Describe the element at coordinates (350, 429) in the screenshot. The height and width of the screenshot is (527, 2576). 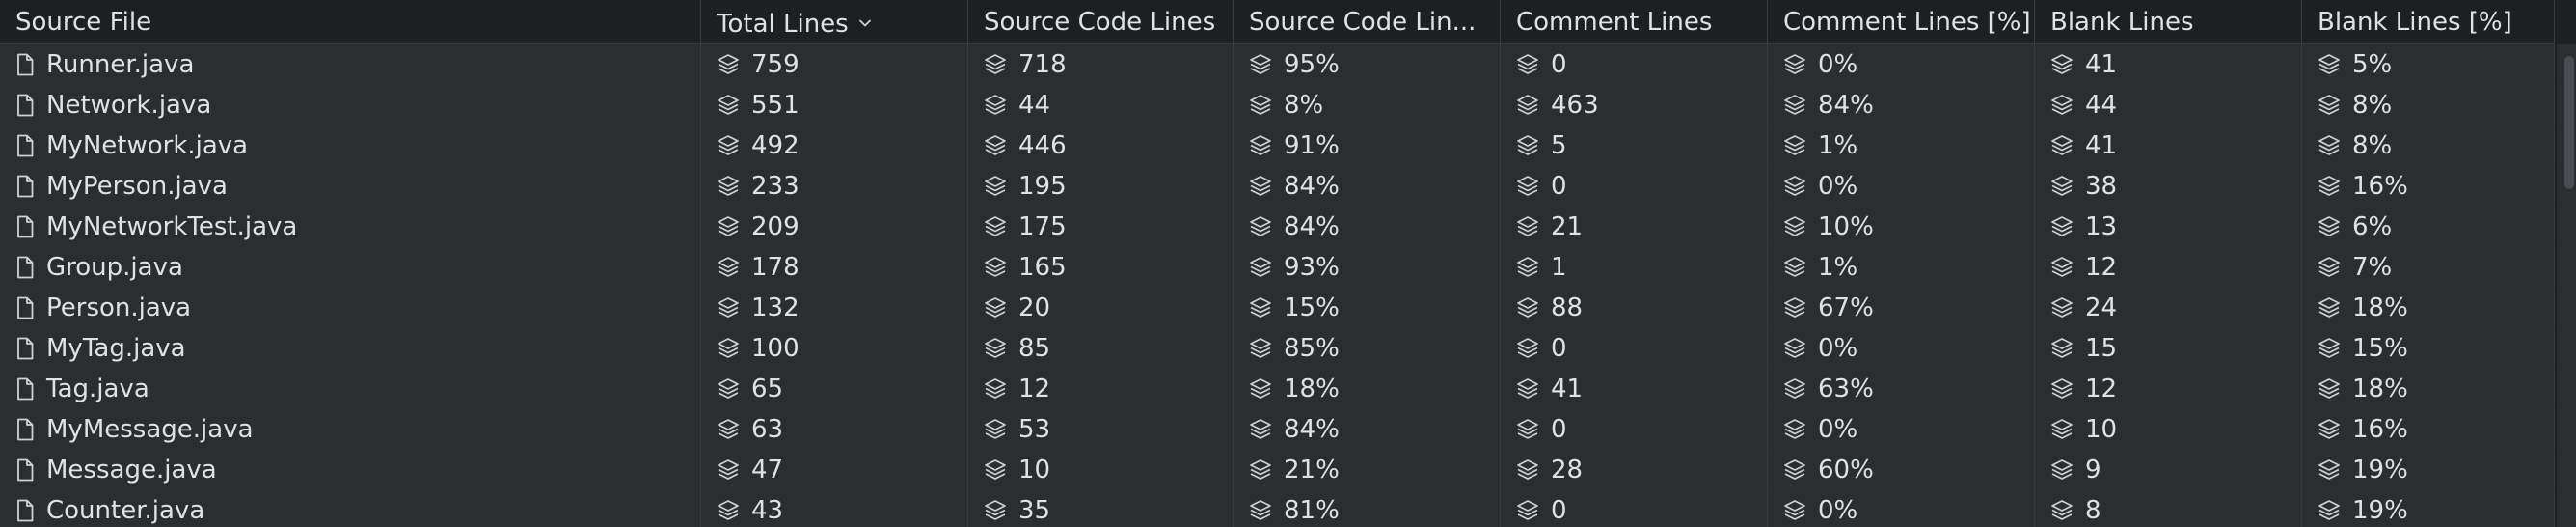
I see `table-row-file-cell: MyMessage.java` at that location.